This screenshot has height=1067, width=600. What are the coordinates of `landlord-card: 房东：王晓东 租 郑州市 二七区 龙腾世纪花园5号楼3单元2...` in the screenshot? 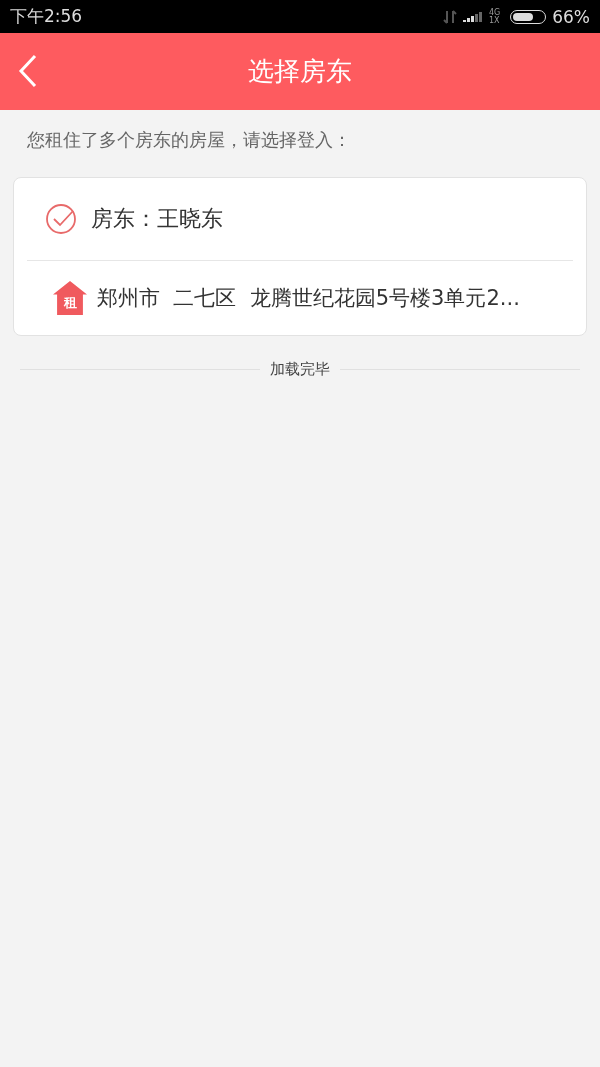 It's located at (300, 256).